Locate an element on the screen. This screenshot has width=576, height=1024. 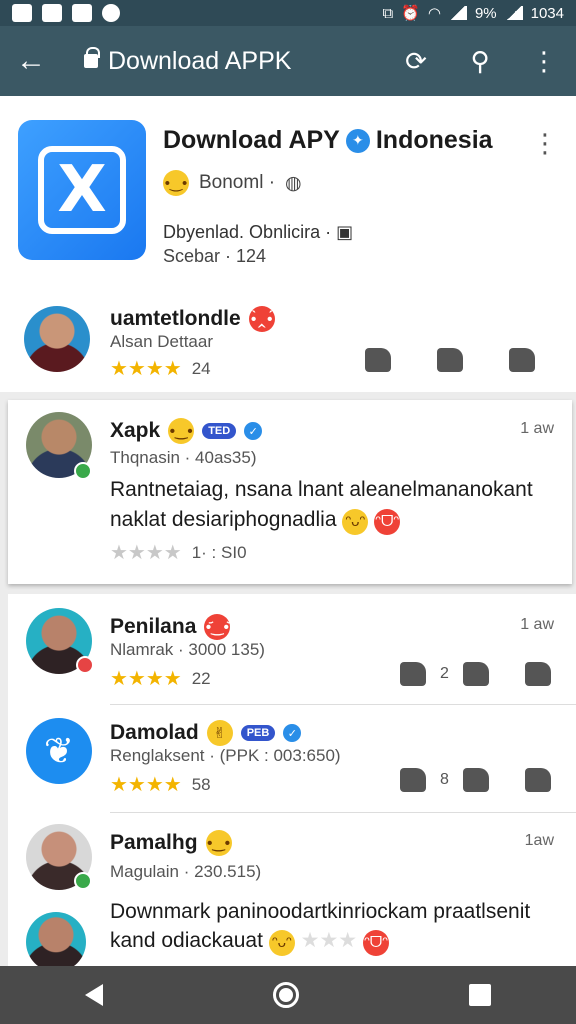
rating-count: 1· : SI0 is located at coordinates (219, 552).